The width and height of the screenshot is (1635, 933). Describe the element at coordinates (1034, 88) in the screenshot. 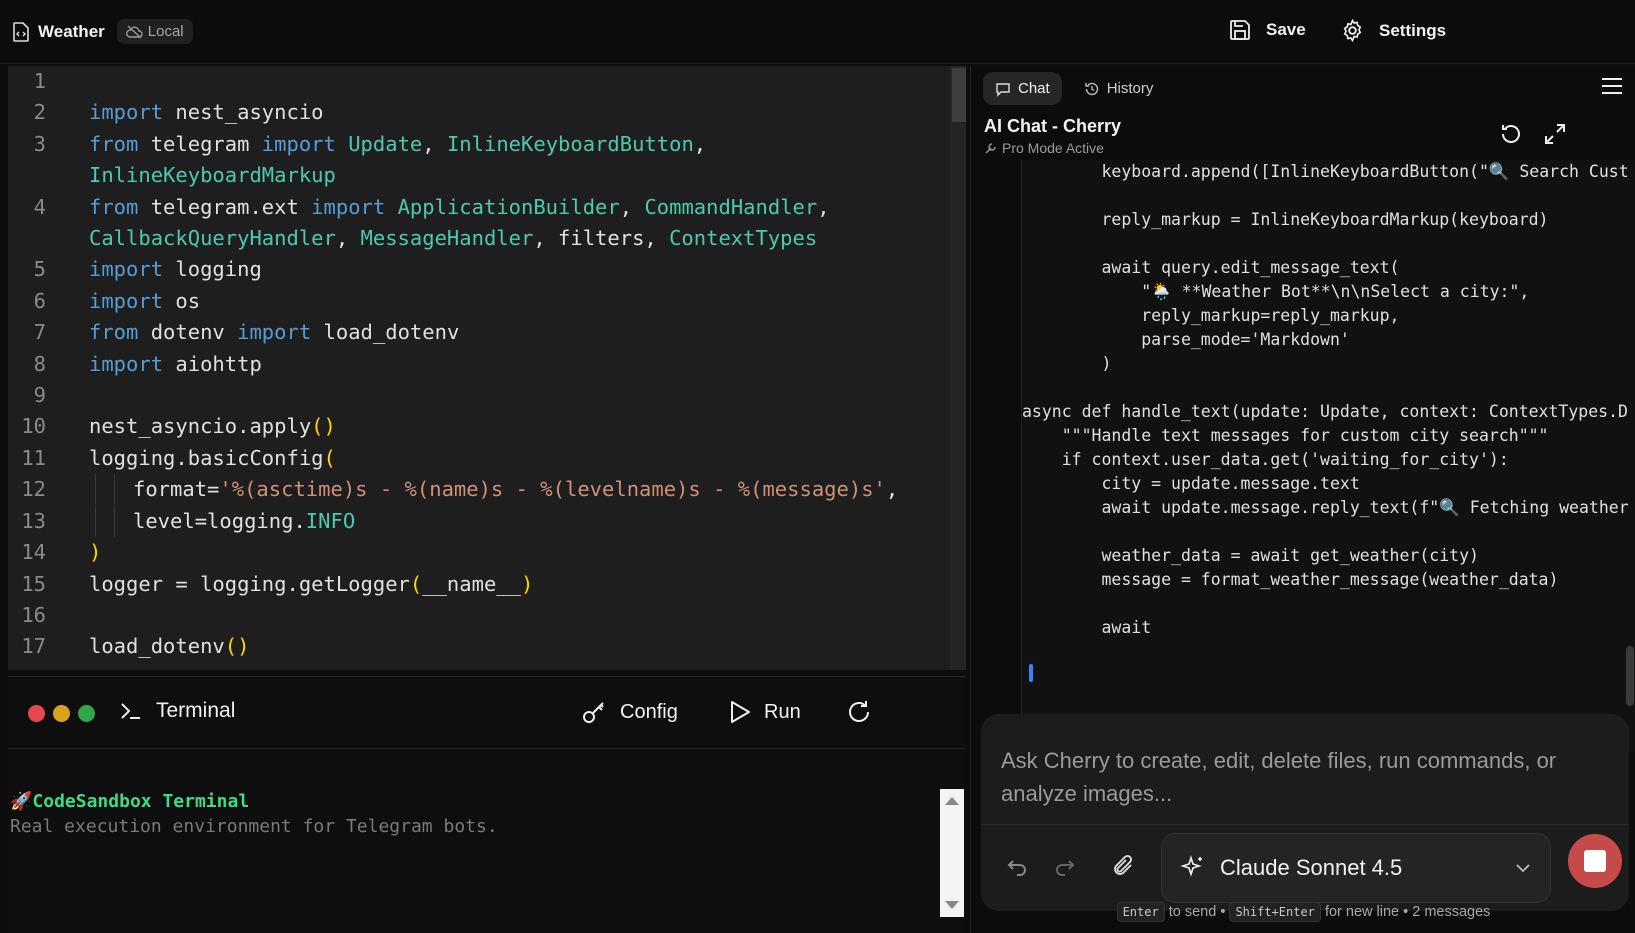

I see `tab-chat-label: Chat` at that location.